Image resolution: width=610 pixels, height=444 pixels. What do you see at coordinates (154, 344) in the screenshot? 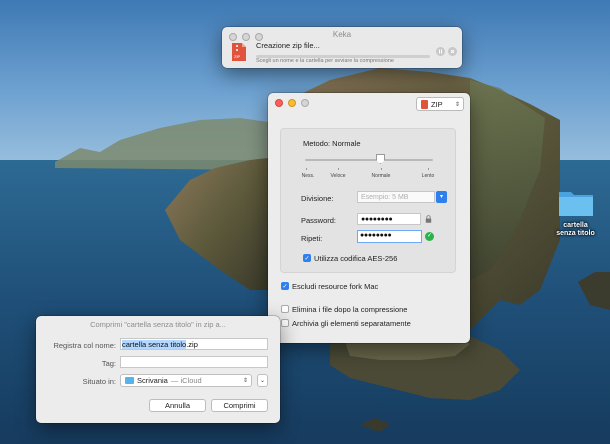
I see `file-name-selected: cartella senza titolo` at bounding box center [154, 344].